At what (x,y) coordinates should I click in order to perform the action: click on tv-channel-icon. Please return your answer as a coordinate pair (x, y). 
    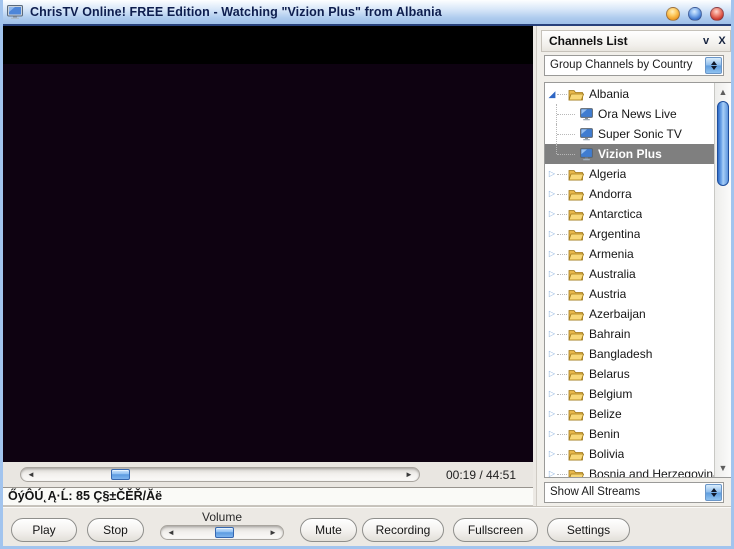
    Looking at the image, I should click on (586, 113).